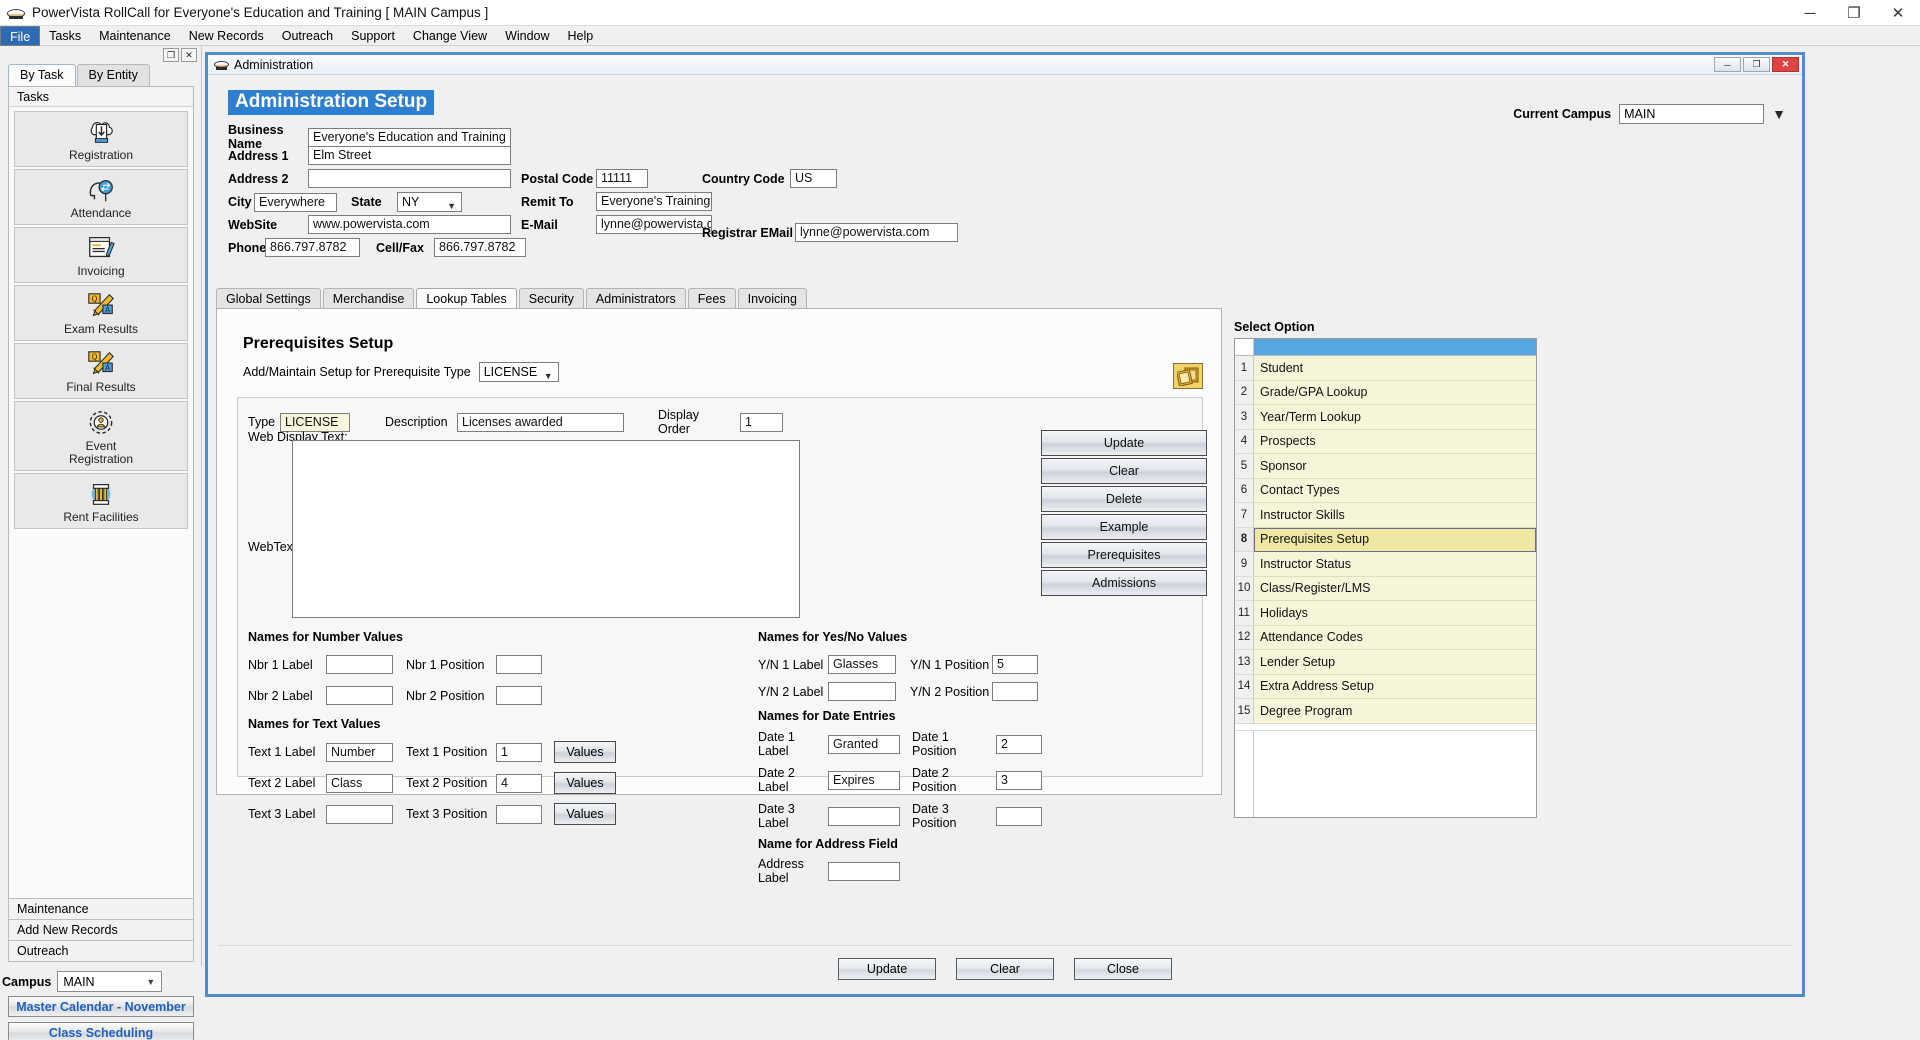 This screenshot has width=1920, height=1040. What do you see at coordinates (101, 139) in the screenshot?
I see `sidebar-item-registration: Registration` at bounding box center [101, 139].